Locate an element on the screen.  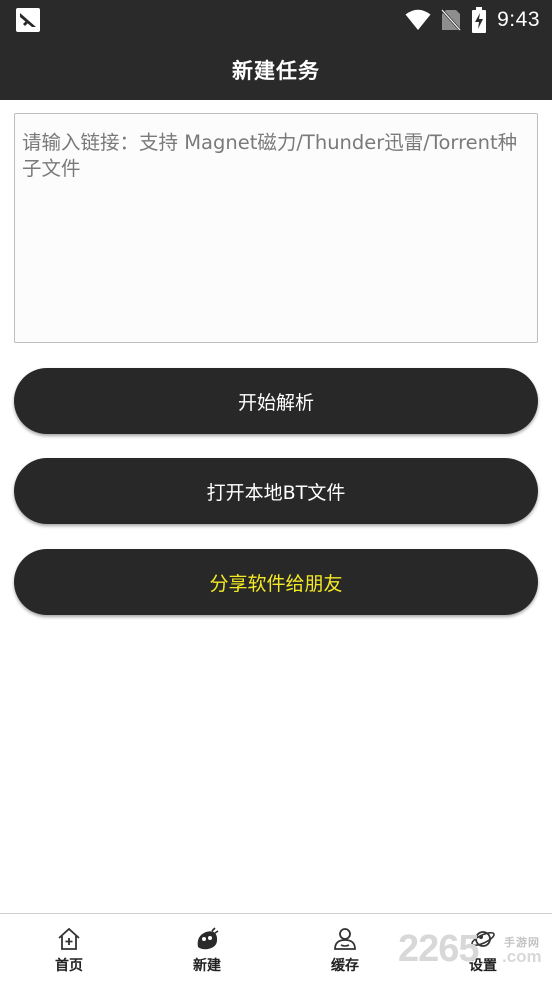
nav-item-new: 新建 is located at coordinates (207, 947).